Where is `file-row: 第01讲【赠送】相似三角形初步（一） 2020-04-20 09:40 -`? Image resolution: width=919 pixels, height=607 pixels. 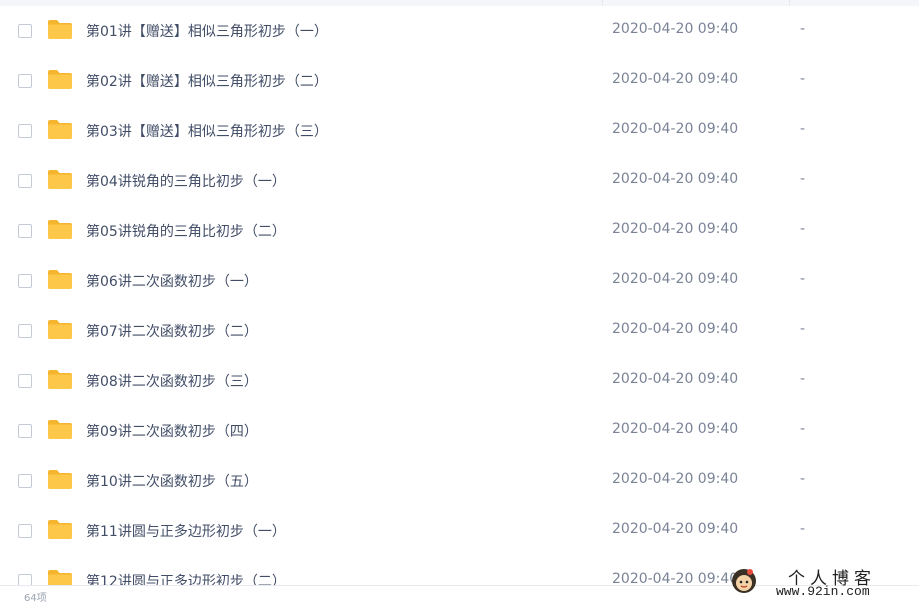 file-row: 第01讲【赠送】相似三角形初步（一） 2020-04-20 09:40 - is located at coordinates (459, 32).